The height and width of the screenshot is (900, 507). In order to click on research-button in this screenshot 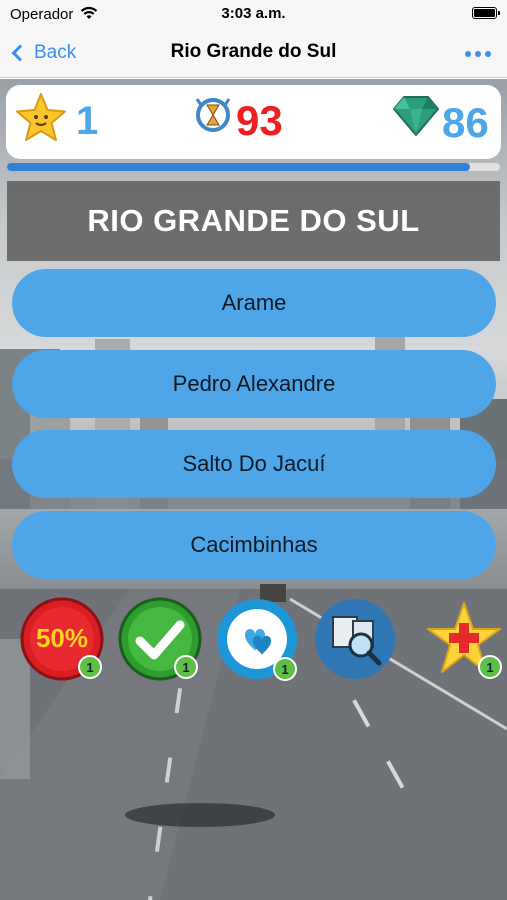, I will do `click(356, 640)`.